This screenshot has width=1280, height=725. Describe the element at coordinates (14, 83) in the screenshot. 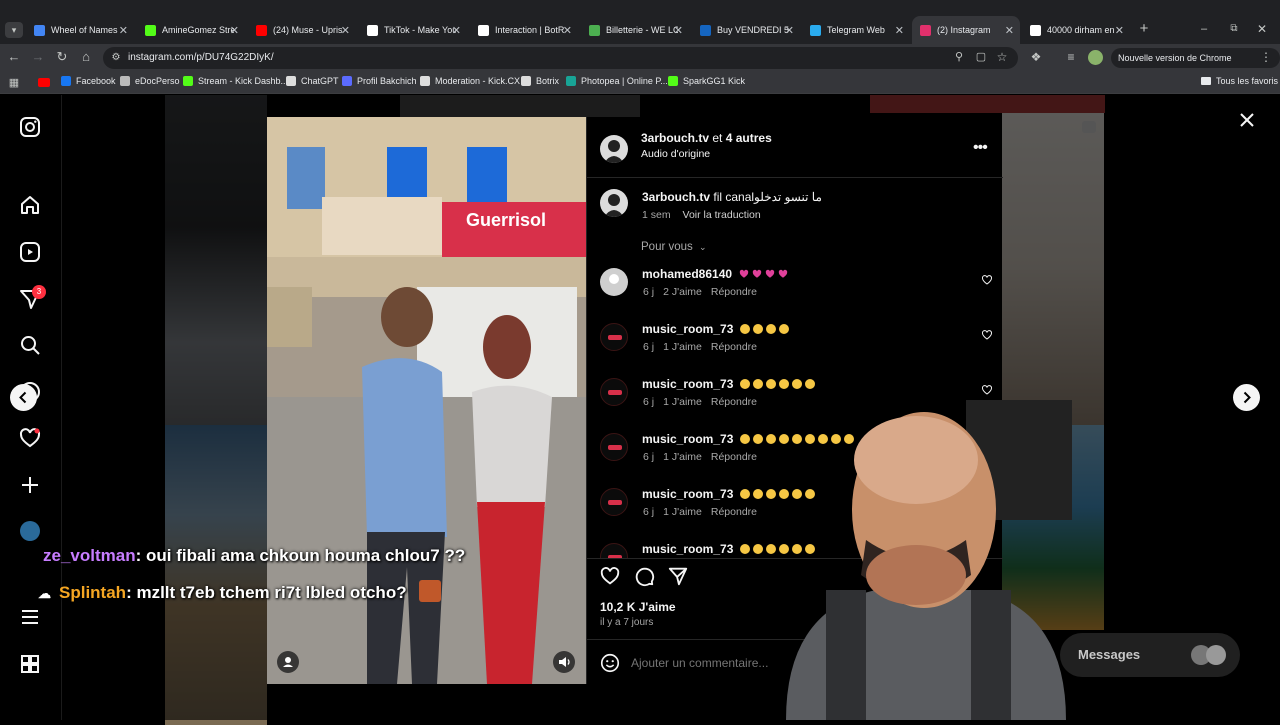

I see `apps-icon: ▦` at that location.